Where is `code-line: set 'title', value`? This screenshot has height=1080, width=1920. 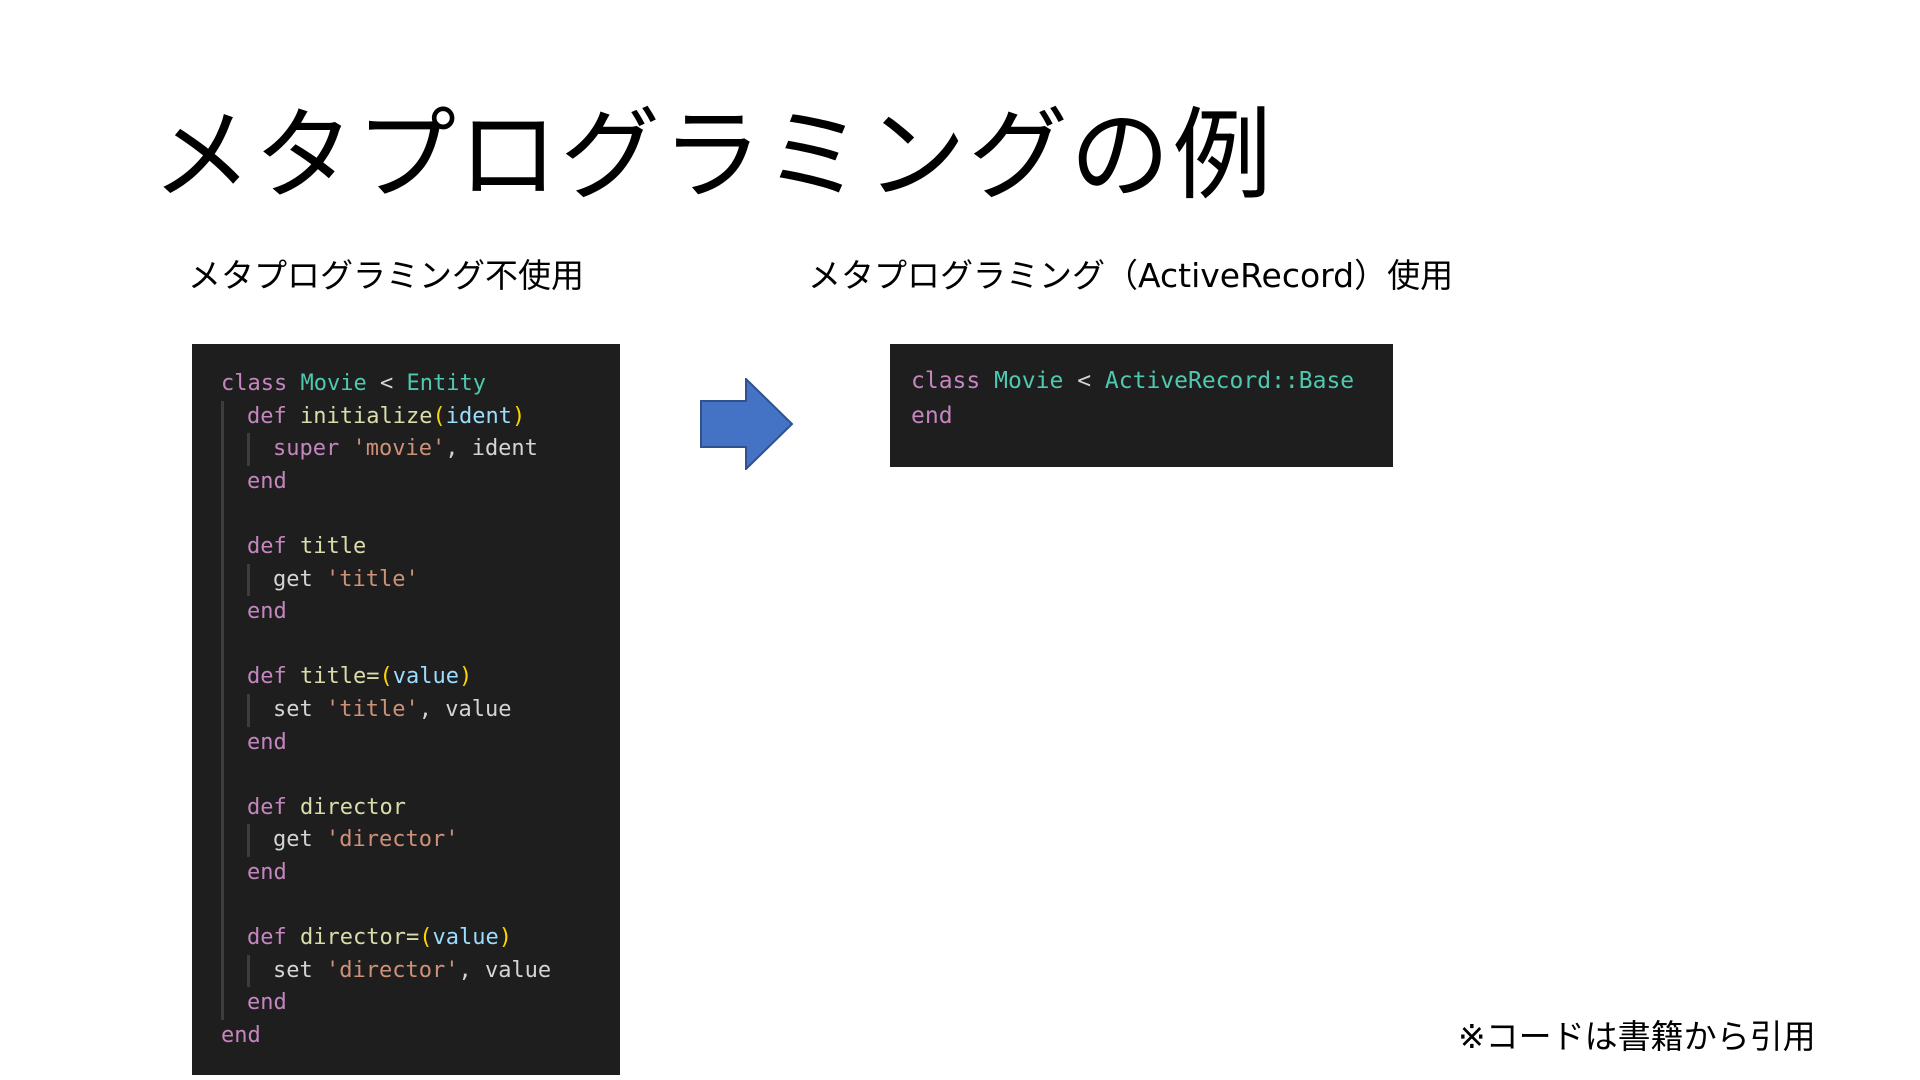 code-line: set 'title', value is located at coordinates (420, 710).